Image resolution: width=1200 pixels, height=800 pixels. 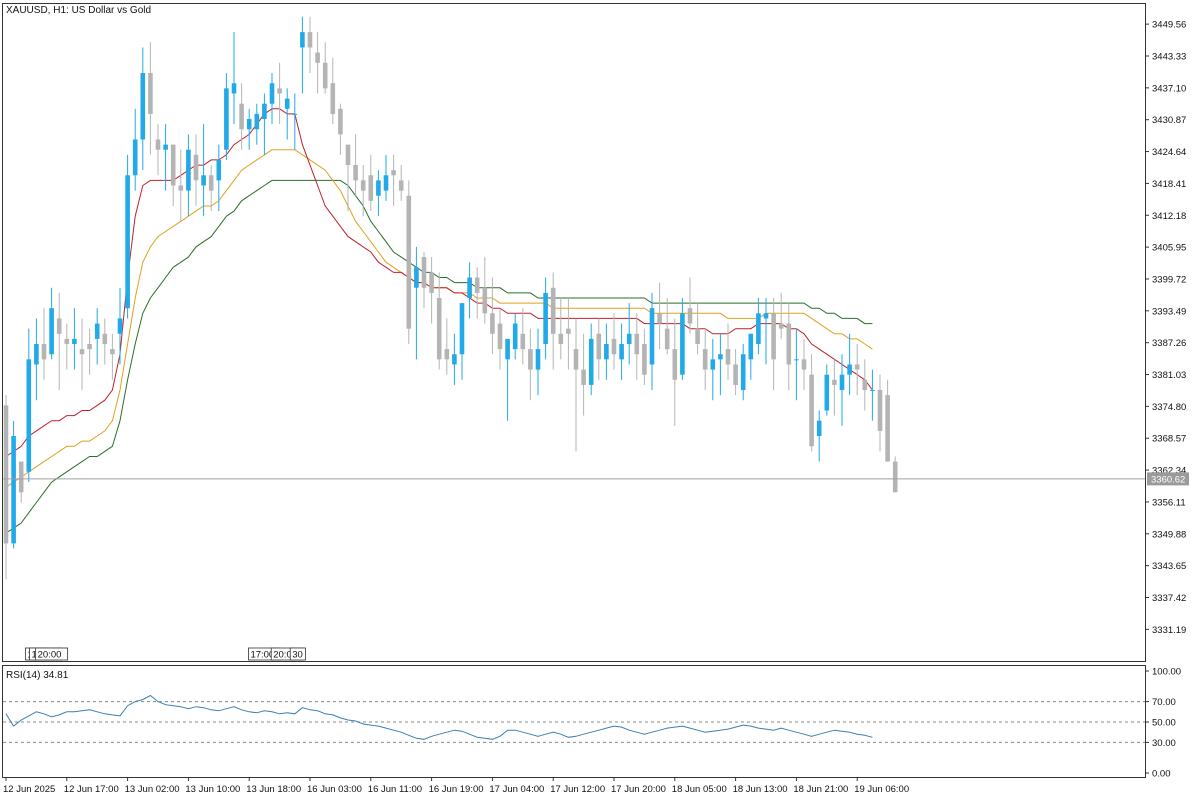 I want to click on time-tick-label: 12 Jun 2025, so click(x=29, y=789).